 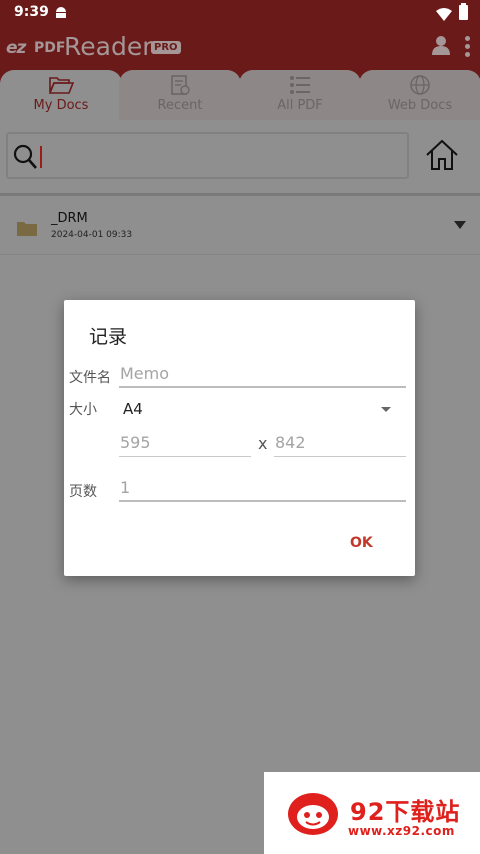 I want to click on ok-button: OK, so click(x=361, y=543).